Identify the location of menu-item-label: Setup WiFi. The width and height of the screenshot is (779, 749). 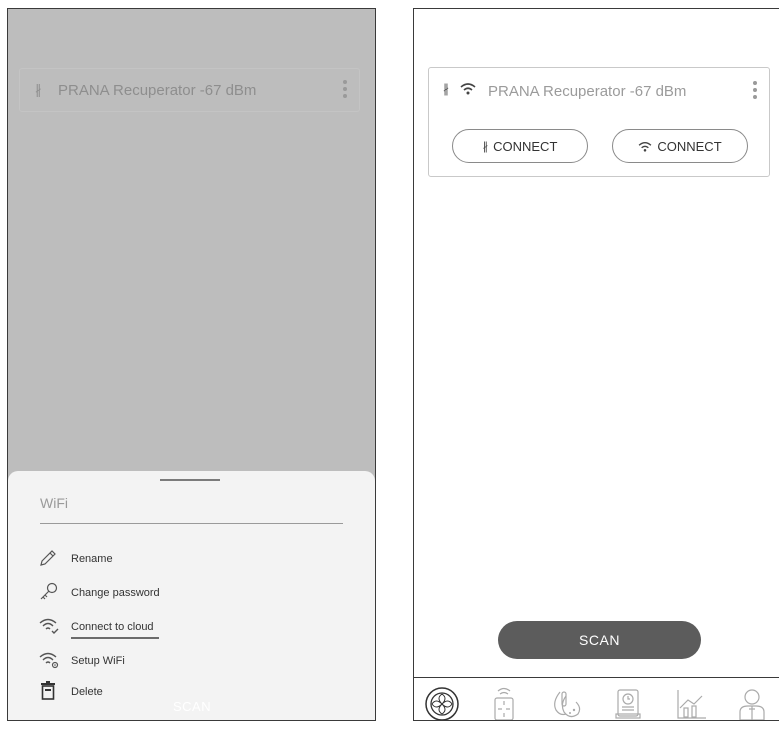
(98, 661).